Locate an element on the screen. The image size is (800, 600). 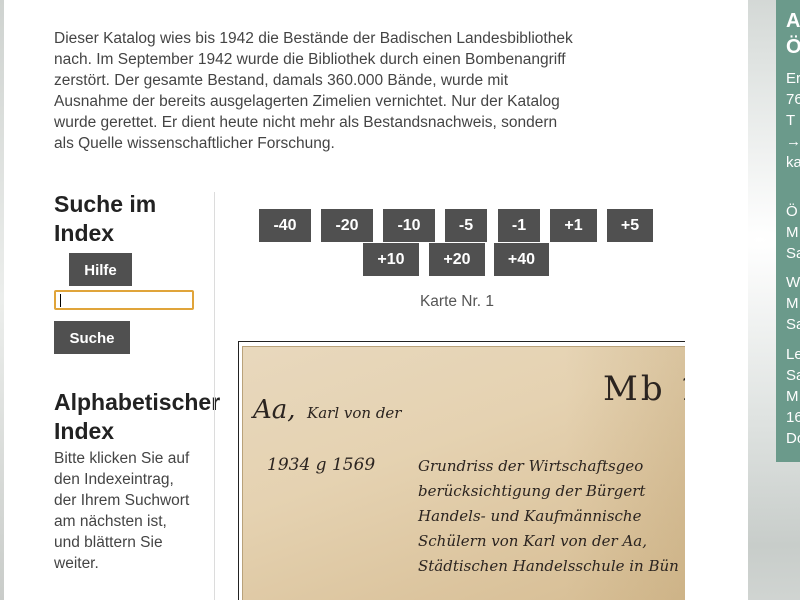
handwritten-number: 1934 g 1569 is located at coordinates (321, 465).